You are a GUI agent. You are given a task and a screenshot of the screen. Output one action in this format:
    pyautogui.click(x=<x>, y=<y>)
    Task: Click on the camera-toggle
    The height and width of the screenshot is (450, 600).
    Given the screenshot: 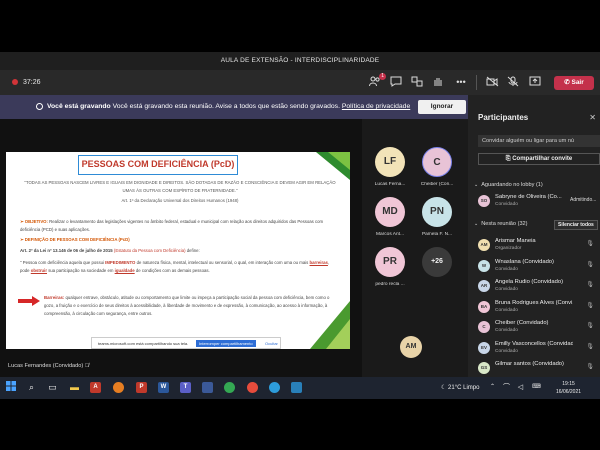 What is the action you would take?
    pyautogui.click(x=492, y=82)
    